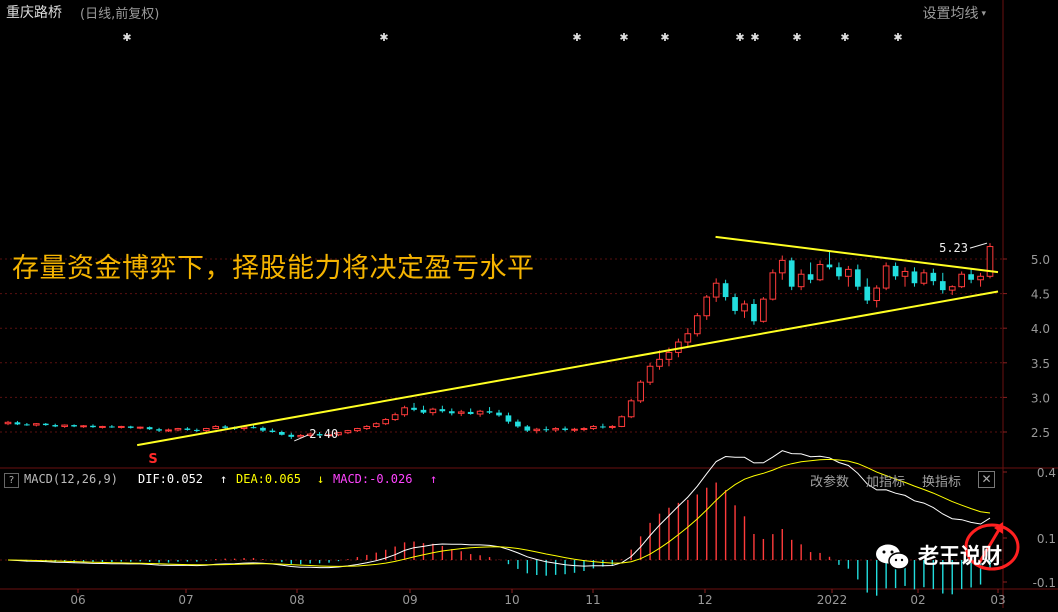 The height and width of the screenshot is (612, 1058). What do you see at coordinates (77, 600) in the screenshot?
I see `x-tick-label: 06` at bounding box center [77, 600].